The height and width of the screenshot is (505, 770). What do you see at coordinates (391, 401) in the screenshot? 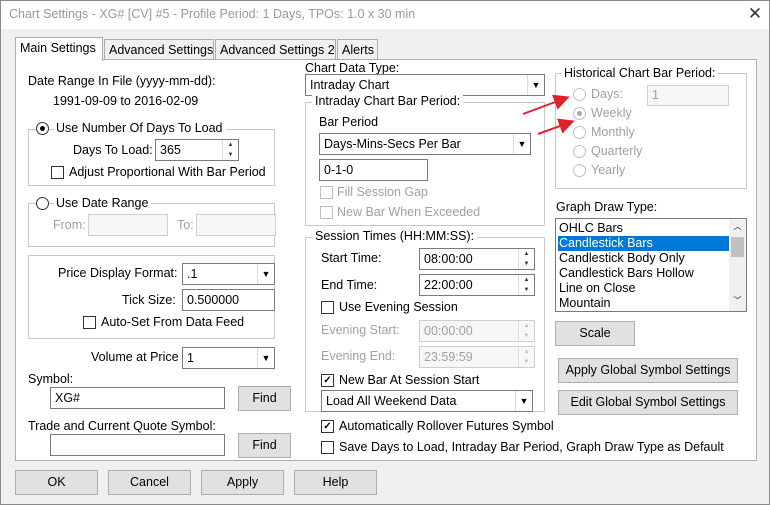
I see `weekend-data-value: Load All Weekend Data` at bounding box center [391, 401].